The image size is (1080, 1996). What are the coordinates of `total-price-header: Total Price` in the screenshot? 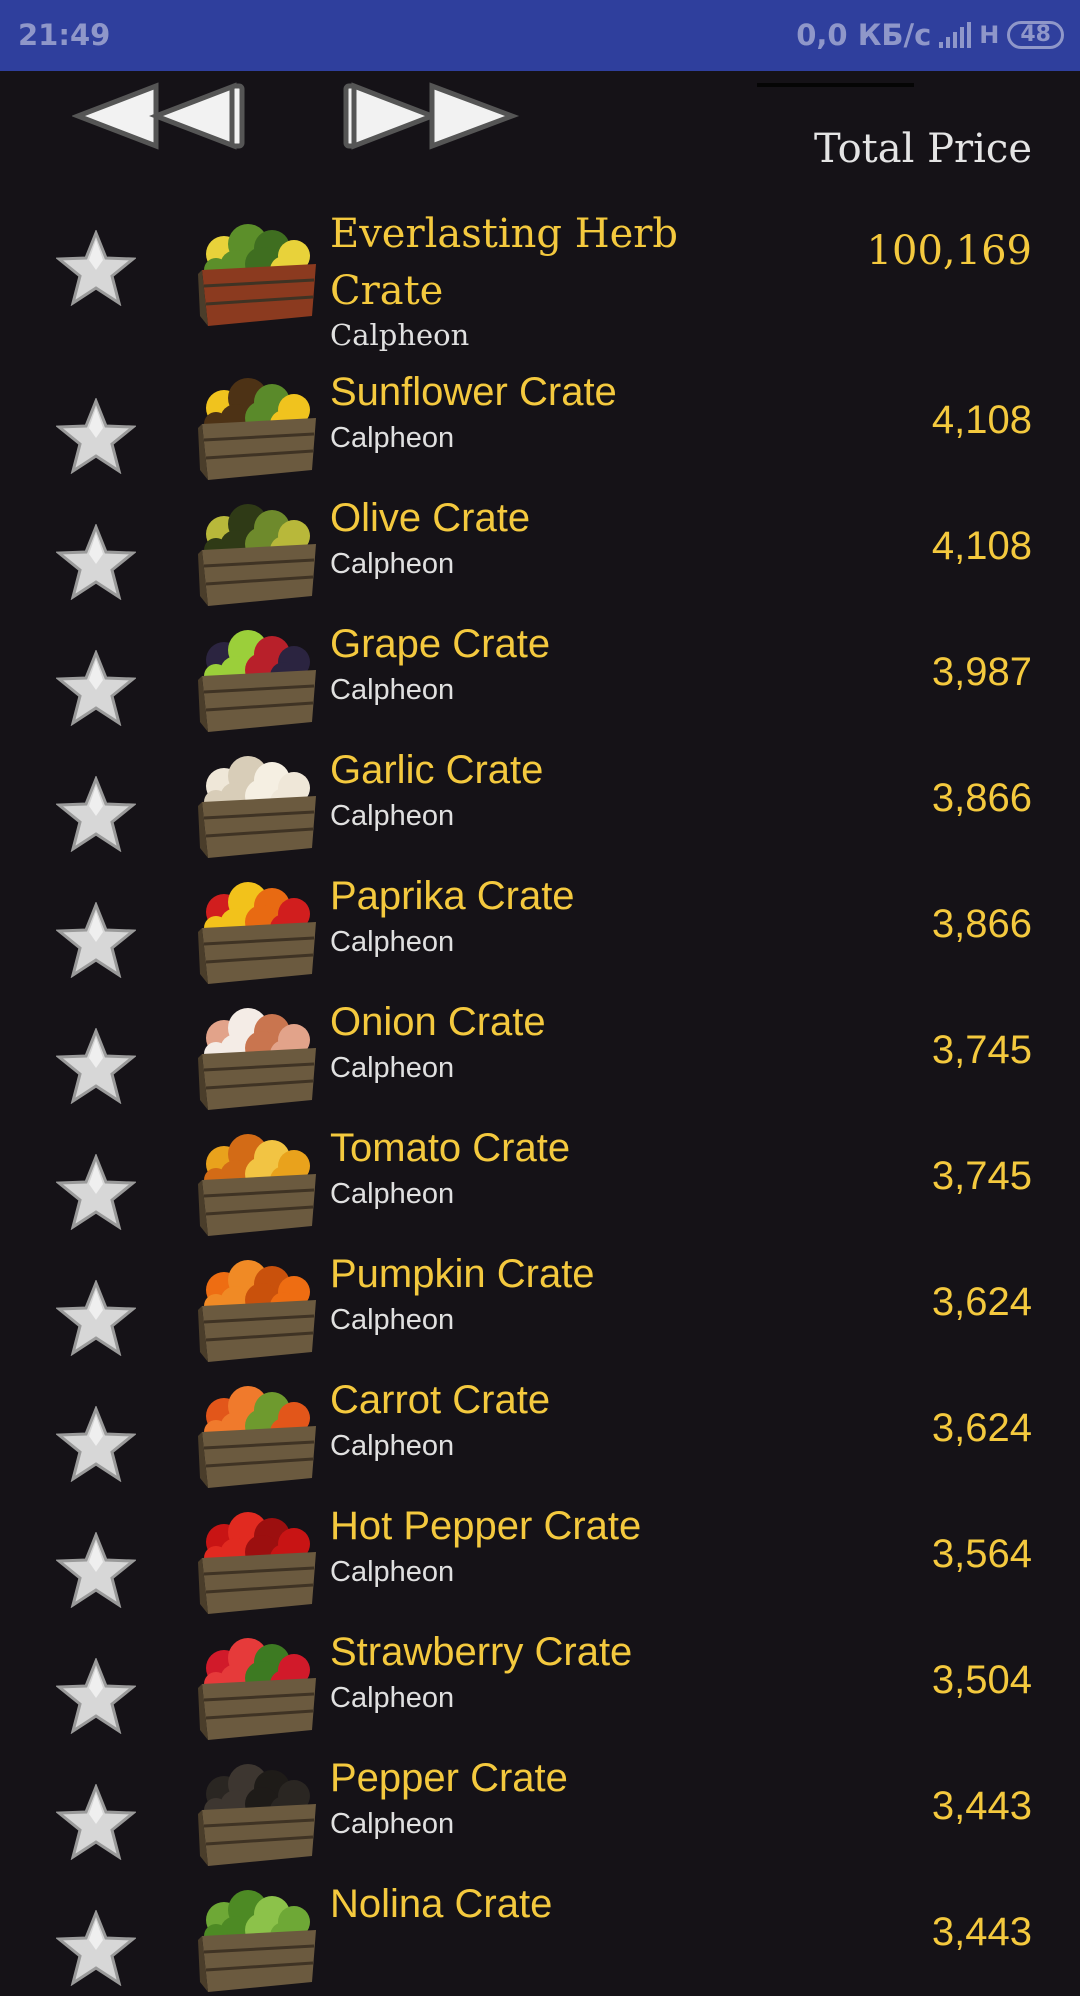 It's located at (923, 149).